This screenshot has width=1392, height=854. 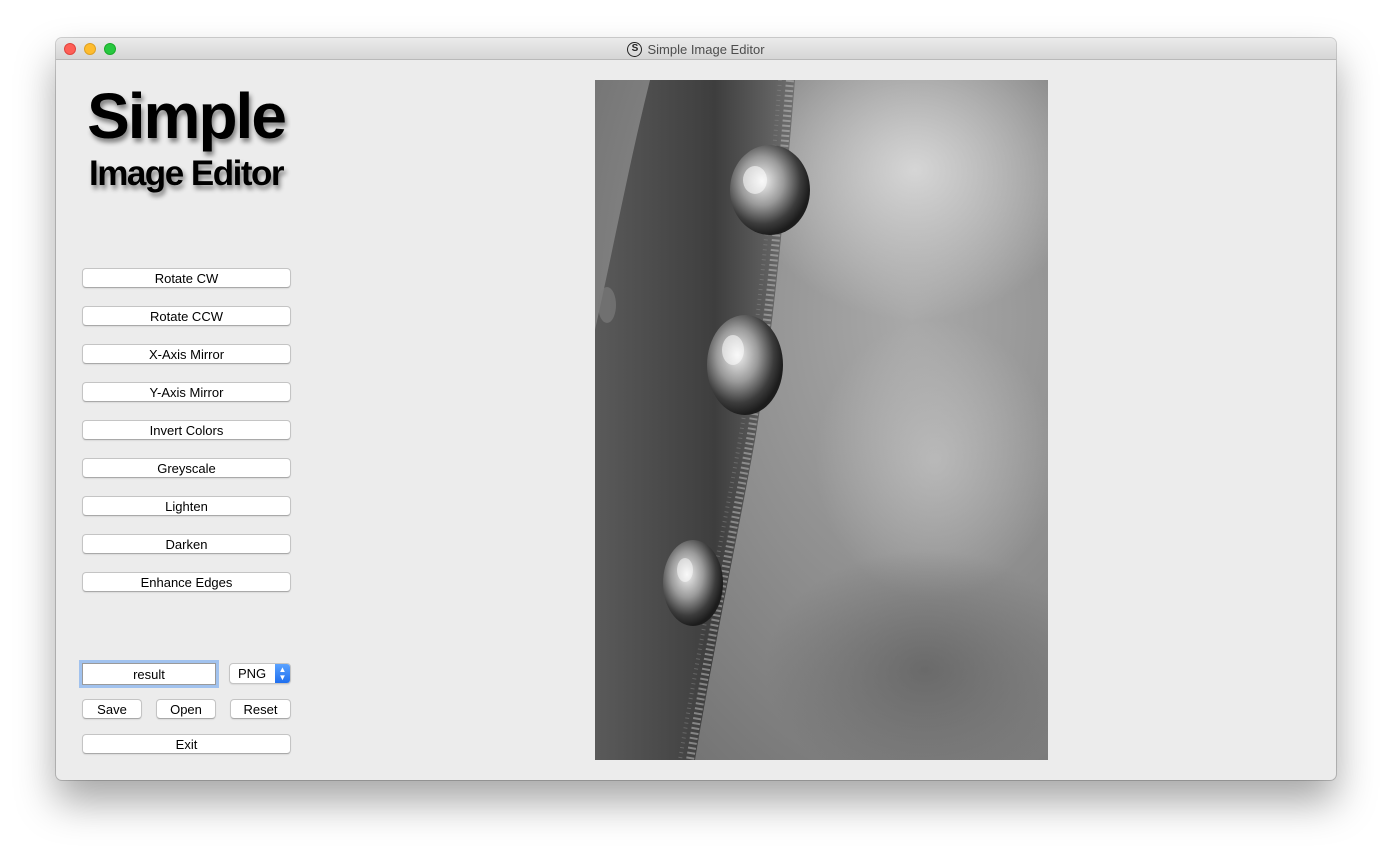 I want to click on app-icon: S, so click(x=635, y=49).